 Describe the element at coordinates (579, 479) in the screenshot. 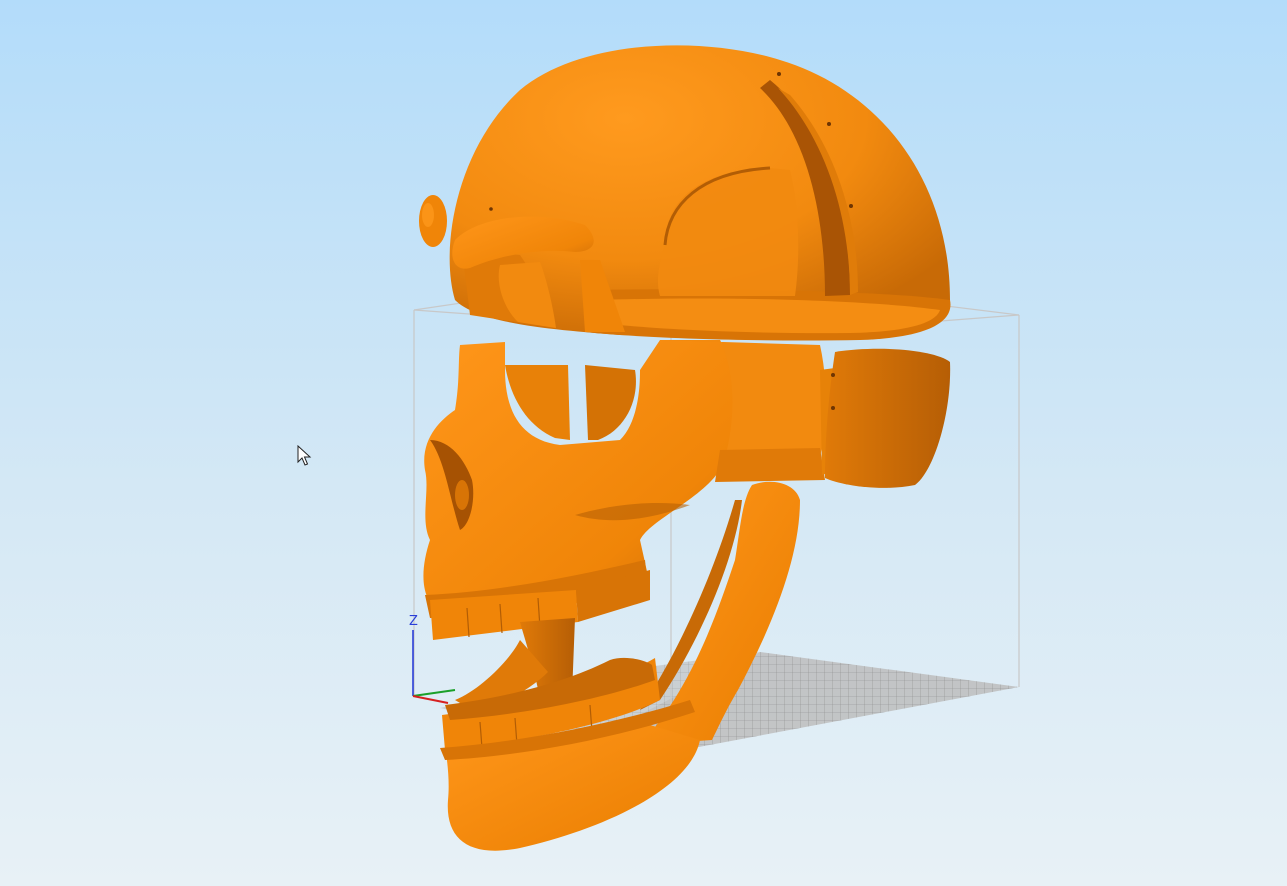

I see `face-part` at that location.